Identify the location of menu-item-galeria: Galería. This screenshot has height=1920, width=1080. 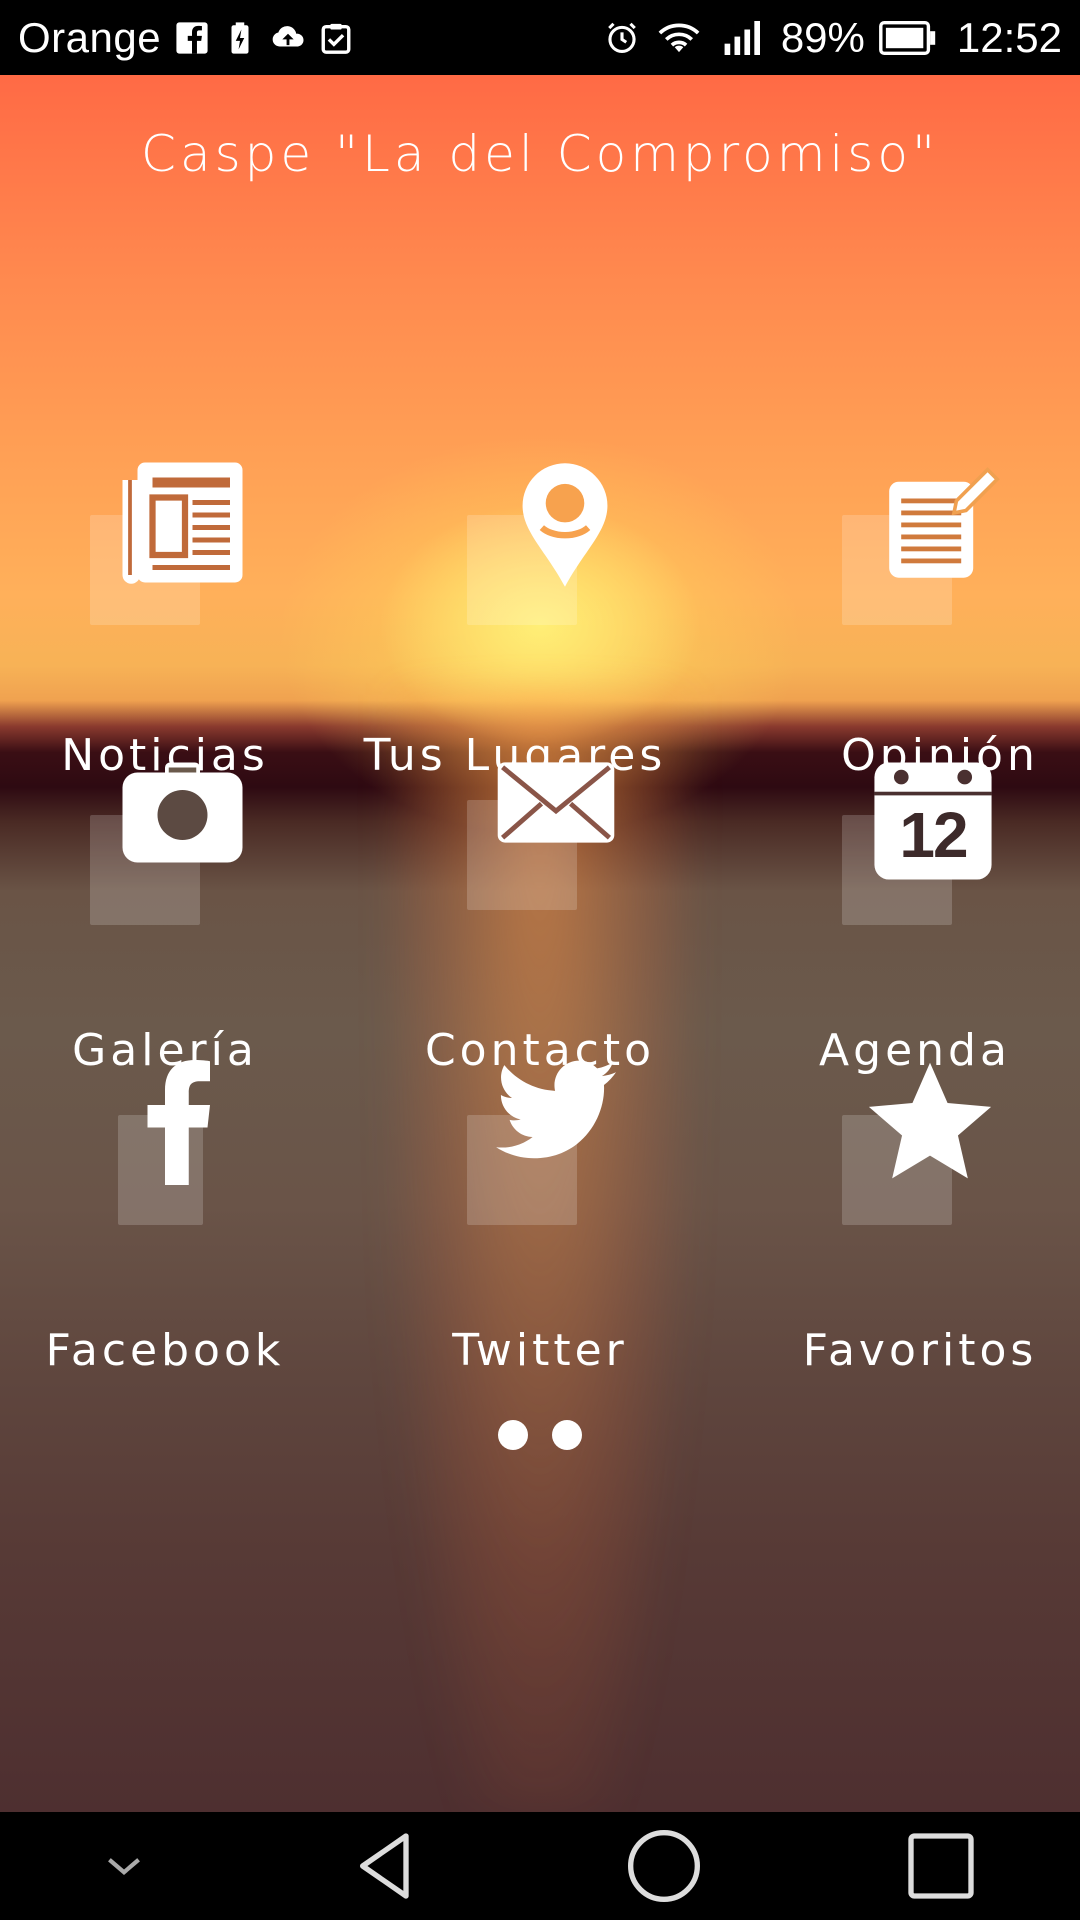
(165, 918).